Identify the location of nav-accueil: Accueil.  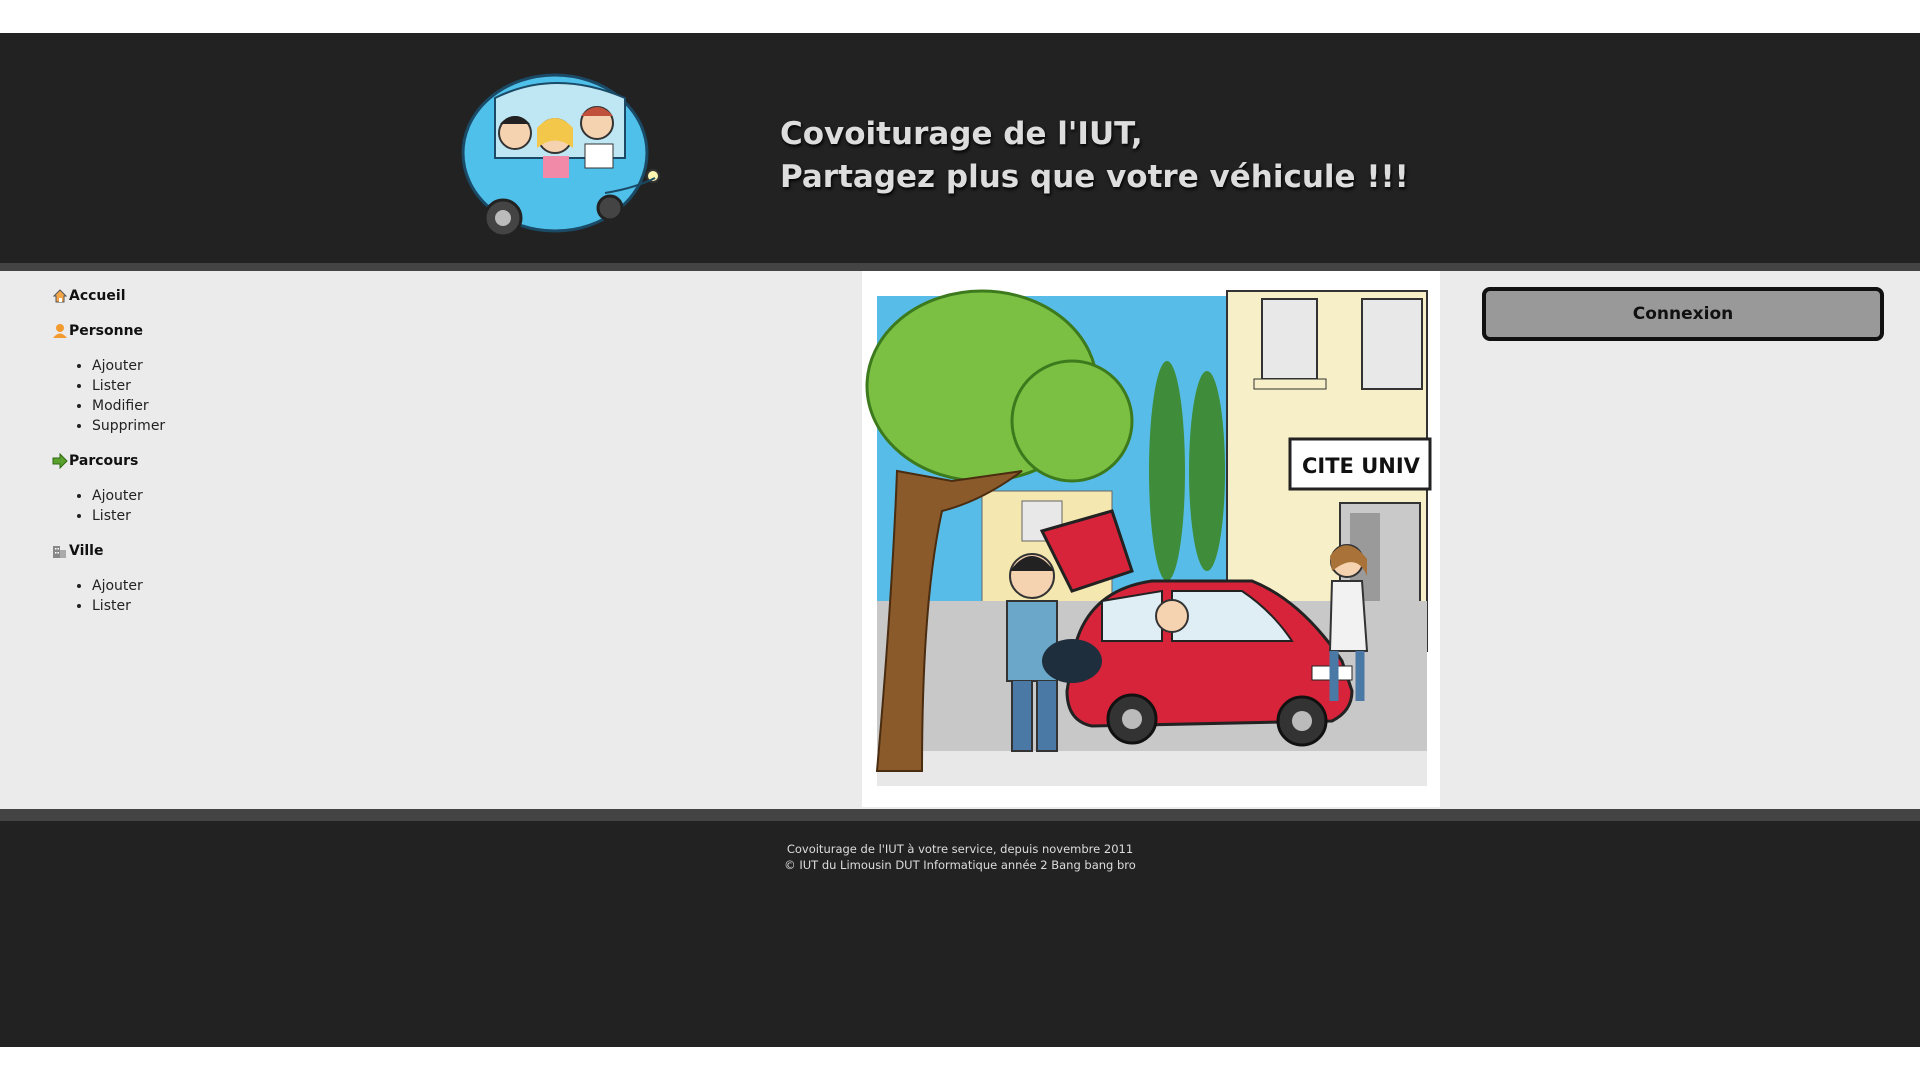
(202, 296).